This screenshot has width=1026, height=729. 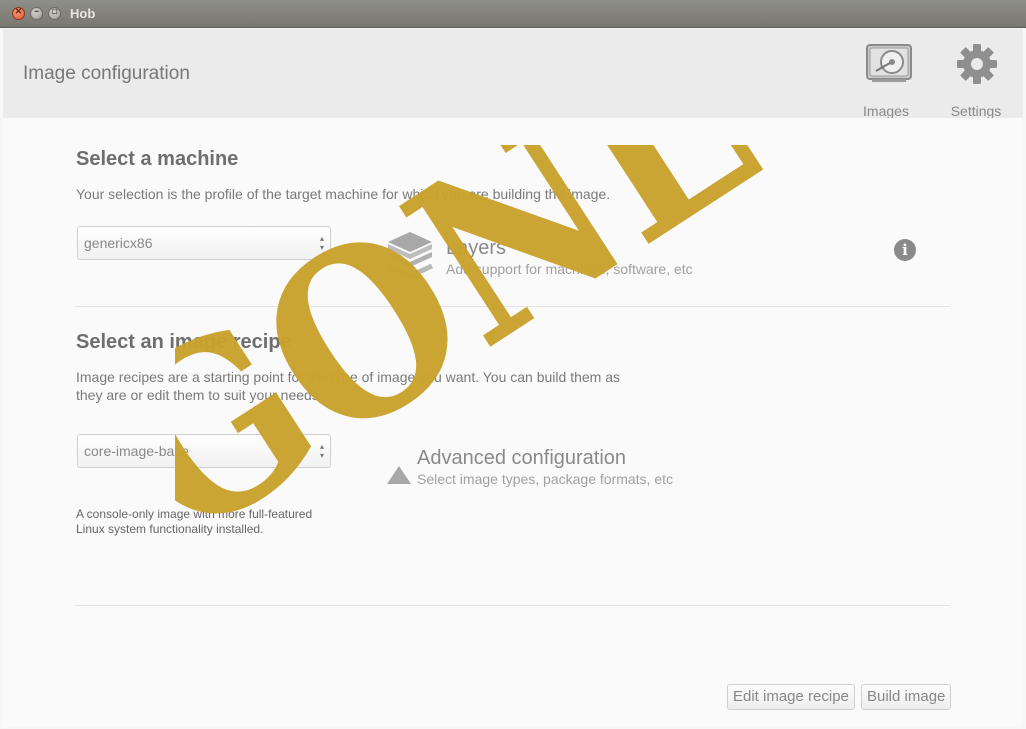 What do you see at coordinates (170, 529) in the screenshot?
I see `recipe-summary-line2: Linux system functionality installed.` at bounding box center [170, 529].